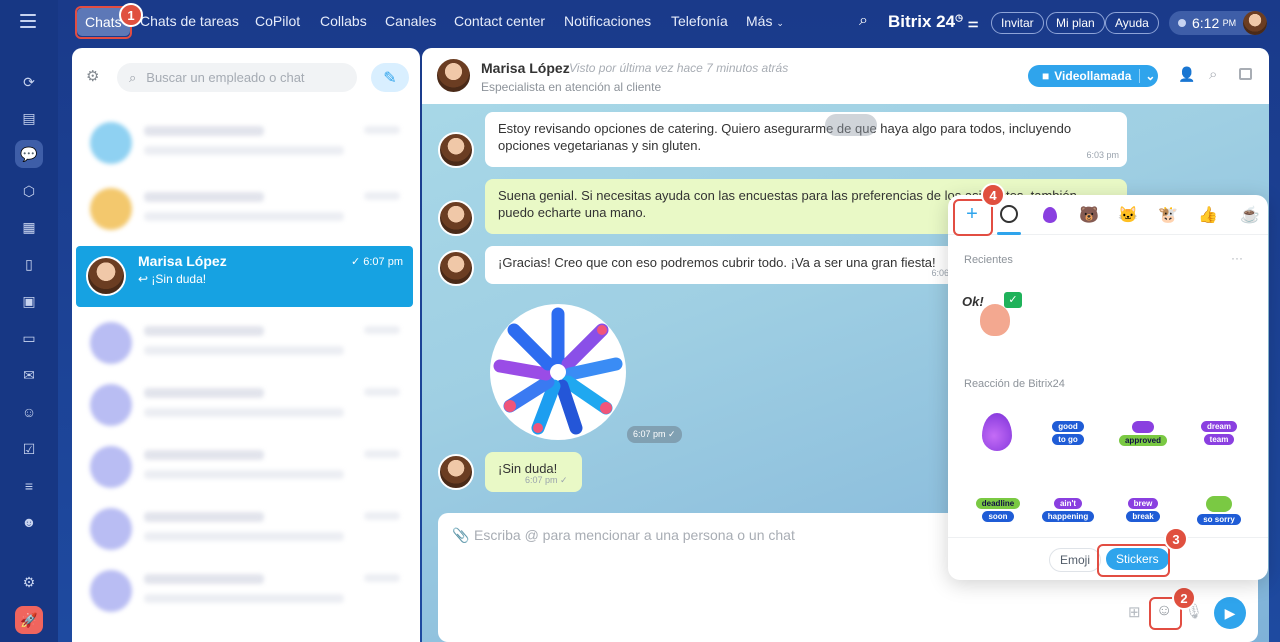 This screenshot has width=1280, height=642. I want to click on search-placeholder: Buscar un empleado o chat, so click(225, 77).